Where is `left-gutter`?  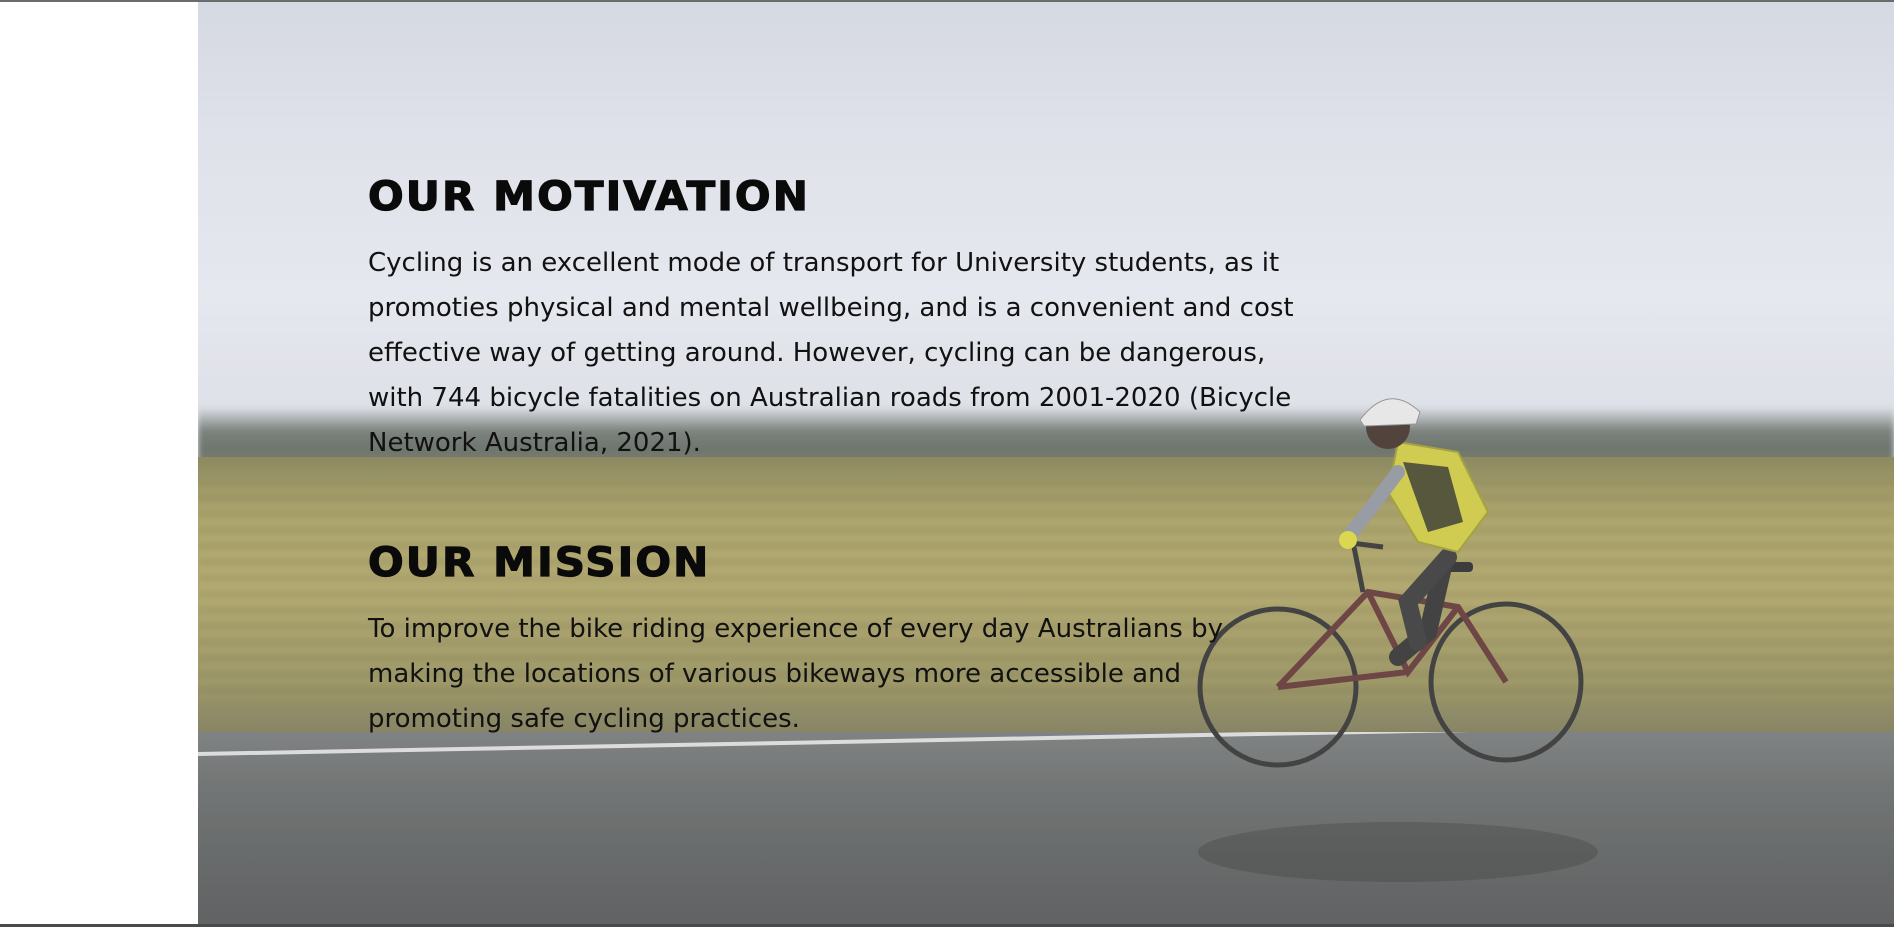
left-gutter is located at coordinates (99, 464).